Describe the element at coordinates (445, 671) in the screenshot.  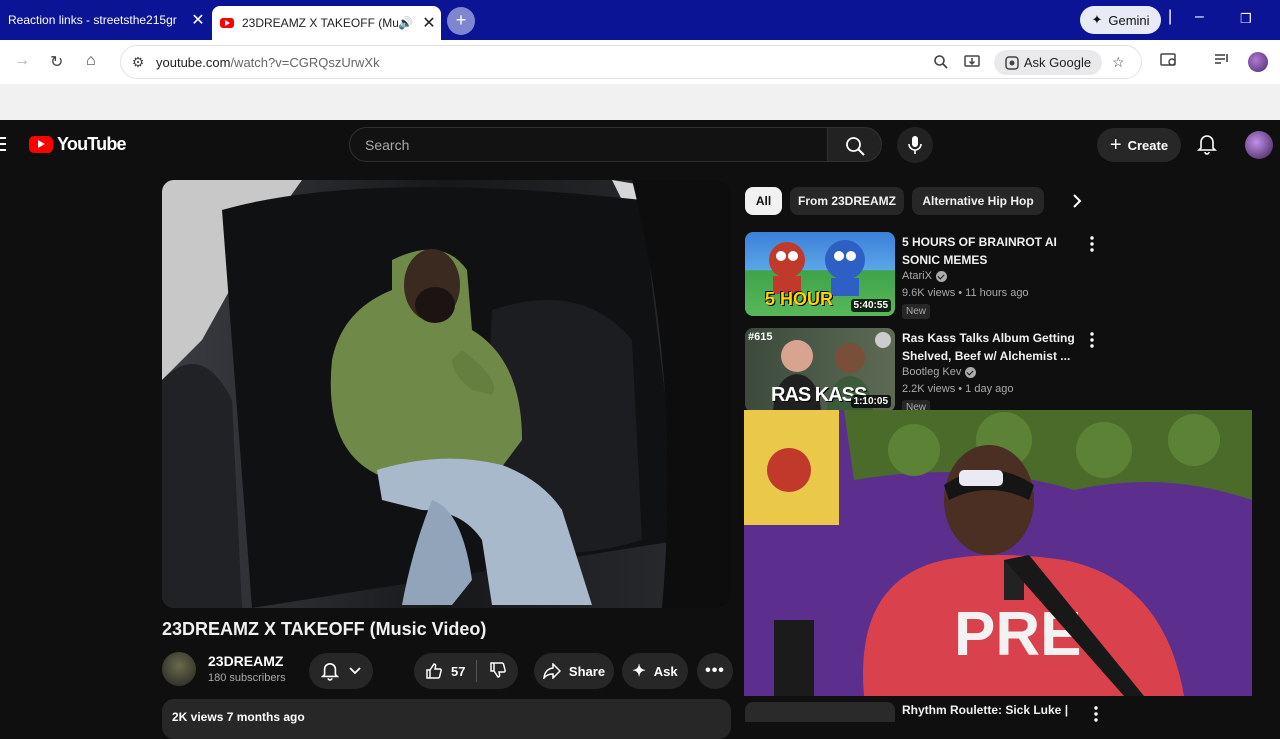
I see `like-button: 57` at that location.